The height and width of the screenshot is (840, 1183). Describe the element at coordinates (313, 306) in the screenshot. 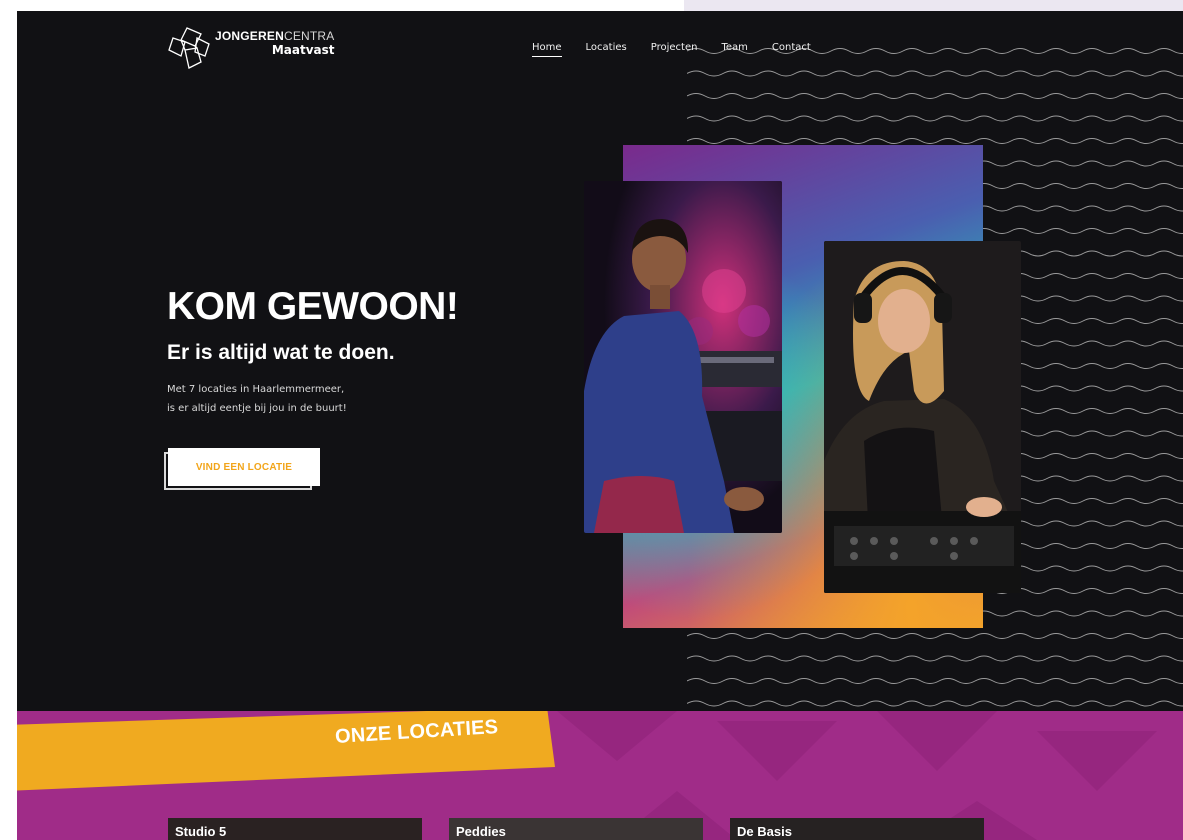

I see `hero-title: KOM GEWOON!` at that location.